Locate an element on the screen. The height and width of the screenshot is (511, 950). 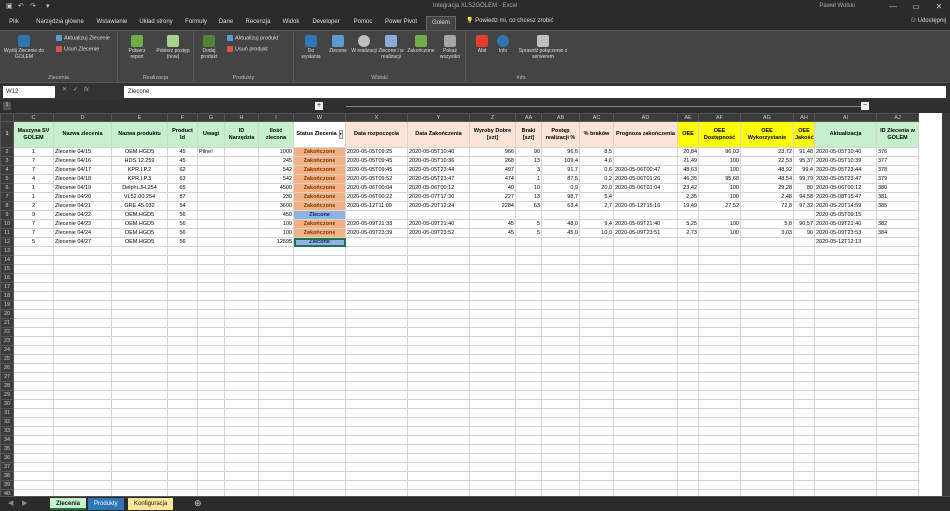
cell: Zlecenie 04/17 is located at coordinates (82, 170).